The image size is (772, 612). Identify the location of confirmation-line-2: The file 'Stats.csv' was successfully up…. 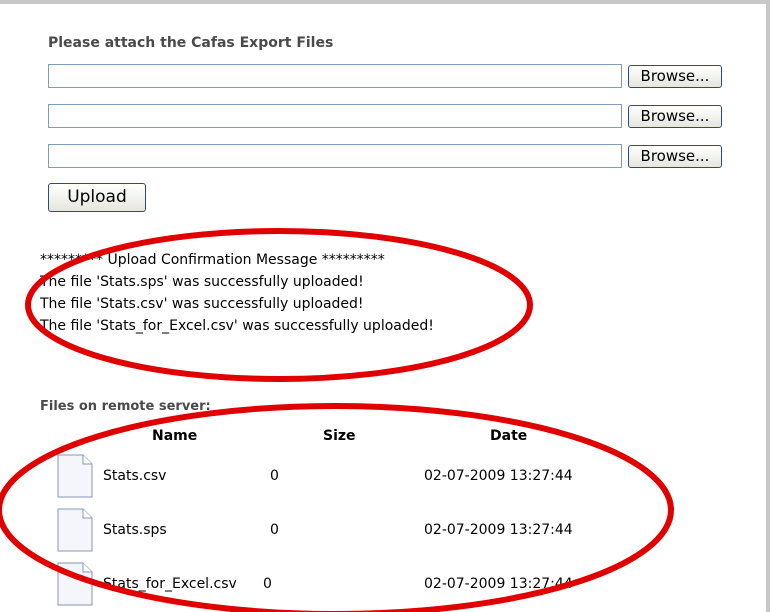
(202, 304).